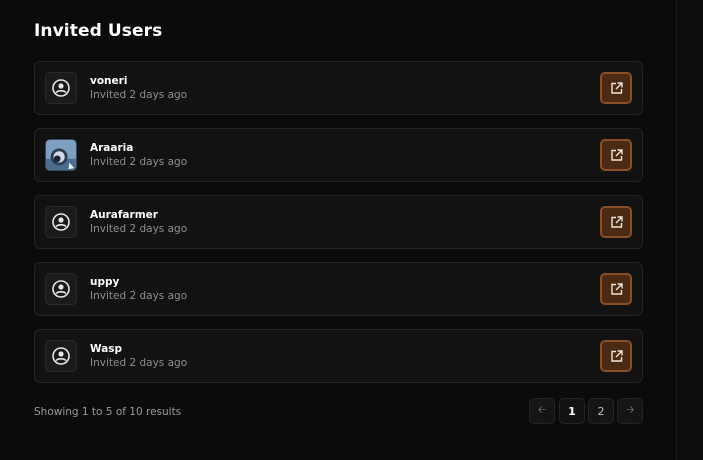  What do you see at coordinates (108, 412) in the screenshot?
I see `results-summary: Showing 1 to 5 of 10 results` at bounding box center [108, 412].